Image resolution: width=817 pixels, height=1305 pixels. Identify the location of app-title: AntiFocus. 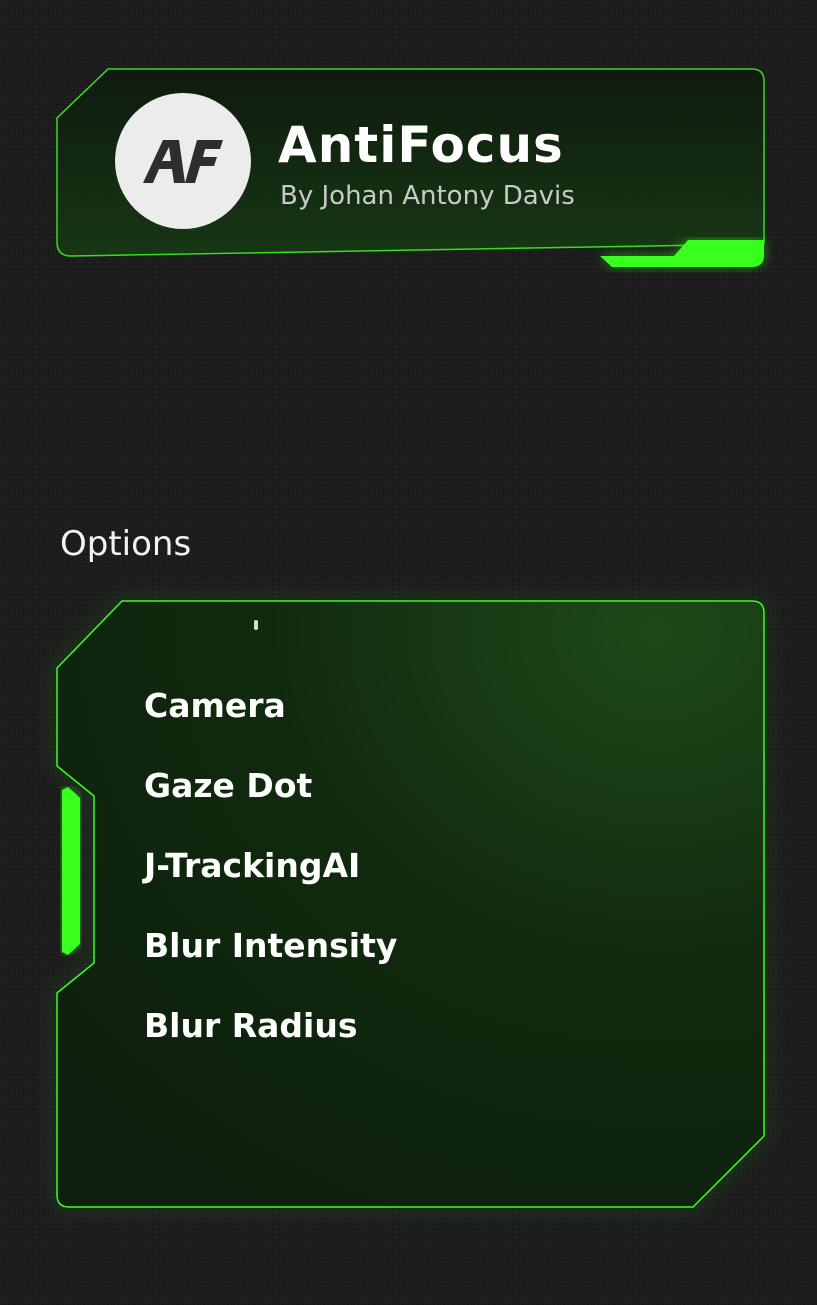
(421, 145).